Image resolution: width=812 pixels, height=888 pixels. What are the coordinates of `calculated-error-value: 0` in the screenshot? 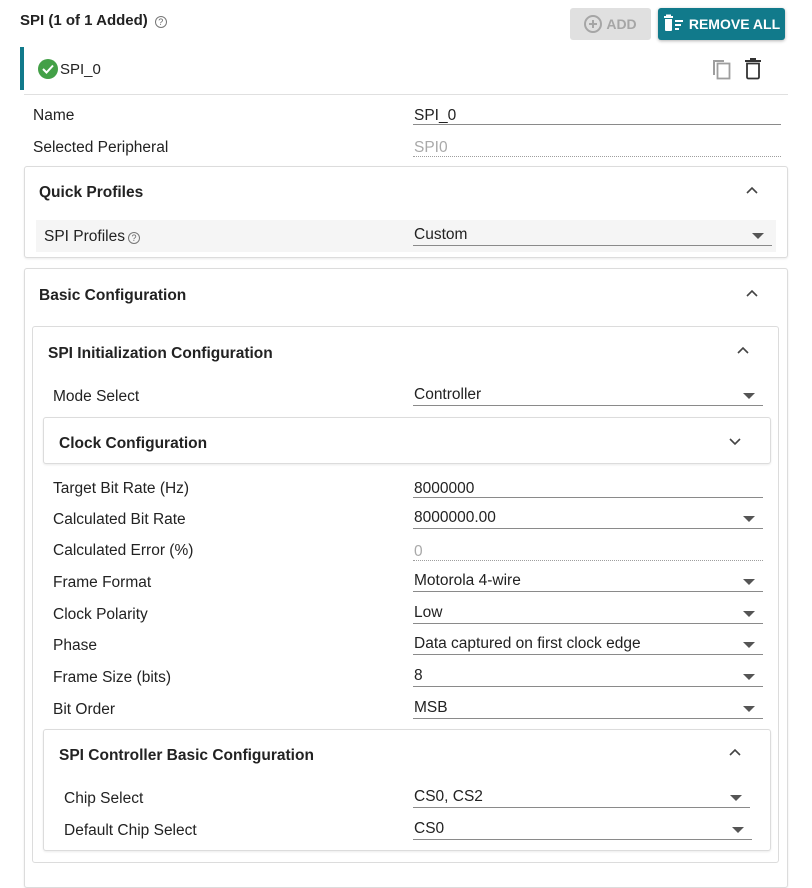 It's located at (418, 551).